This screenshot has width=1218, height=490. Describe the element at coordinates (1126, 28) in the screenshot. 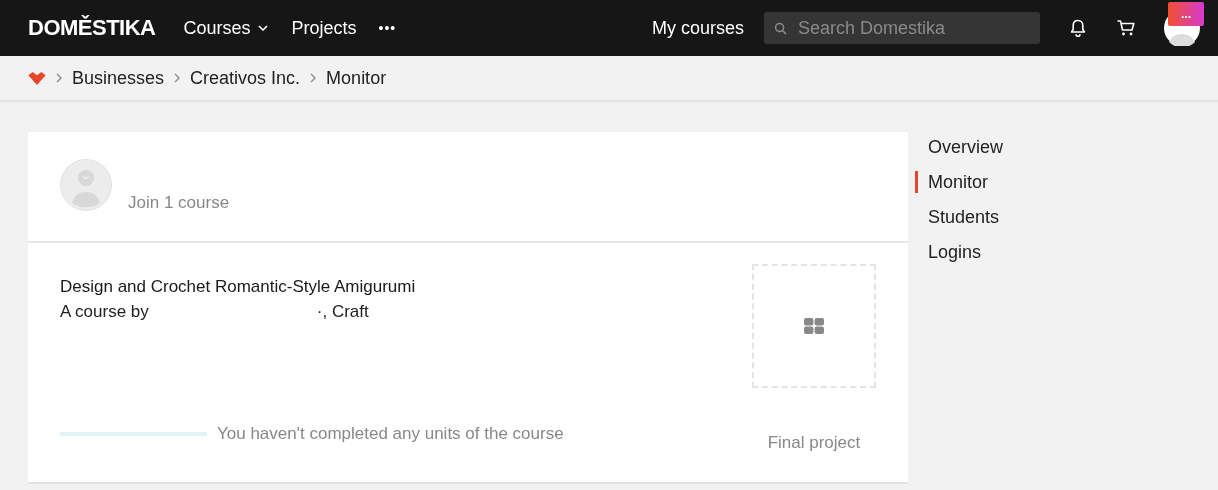

I see `cart-icon` at that location.